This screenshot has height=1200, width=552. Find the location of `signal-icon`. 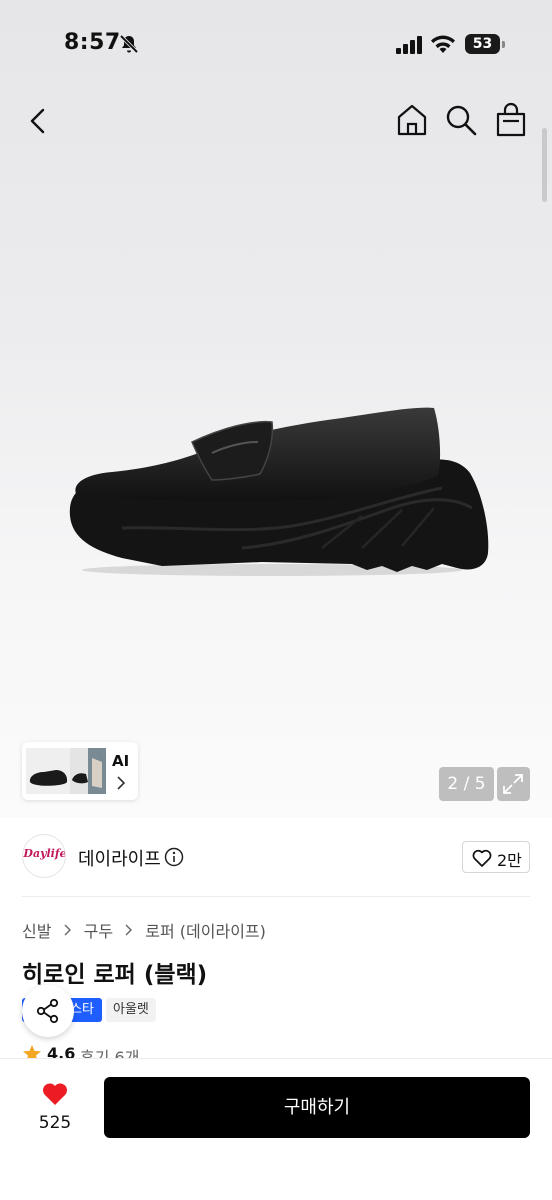

signal-icon is located at coordinates (409, 45).